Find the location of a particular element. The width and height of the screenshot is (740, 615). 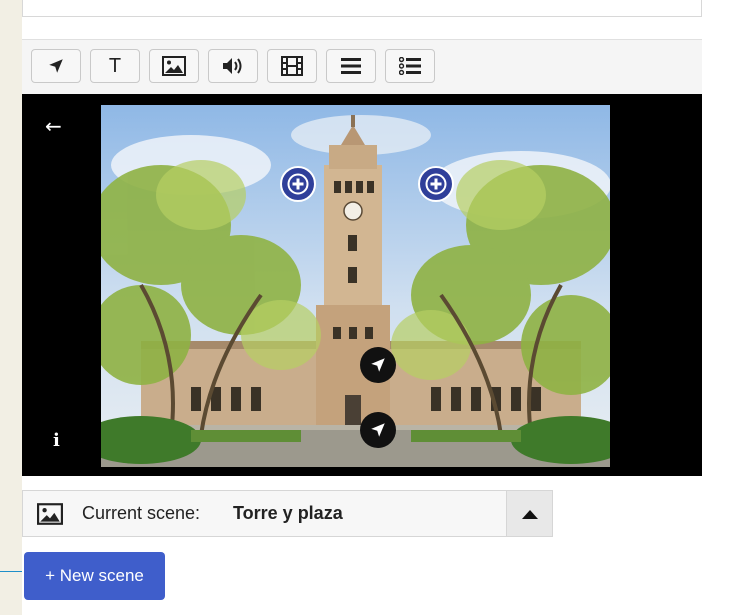

add-navigation-button is located at coordinates (56, 66).